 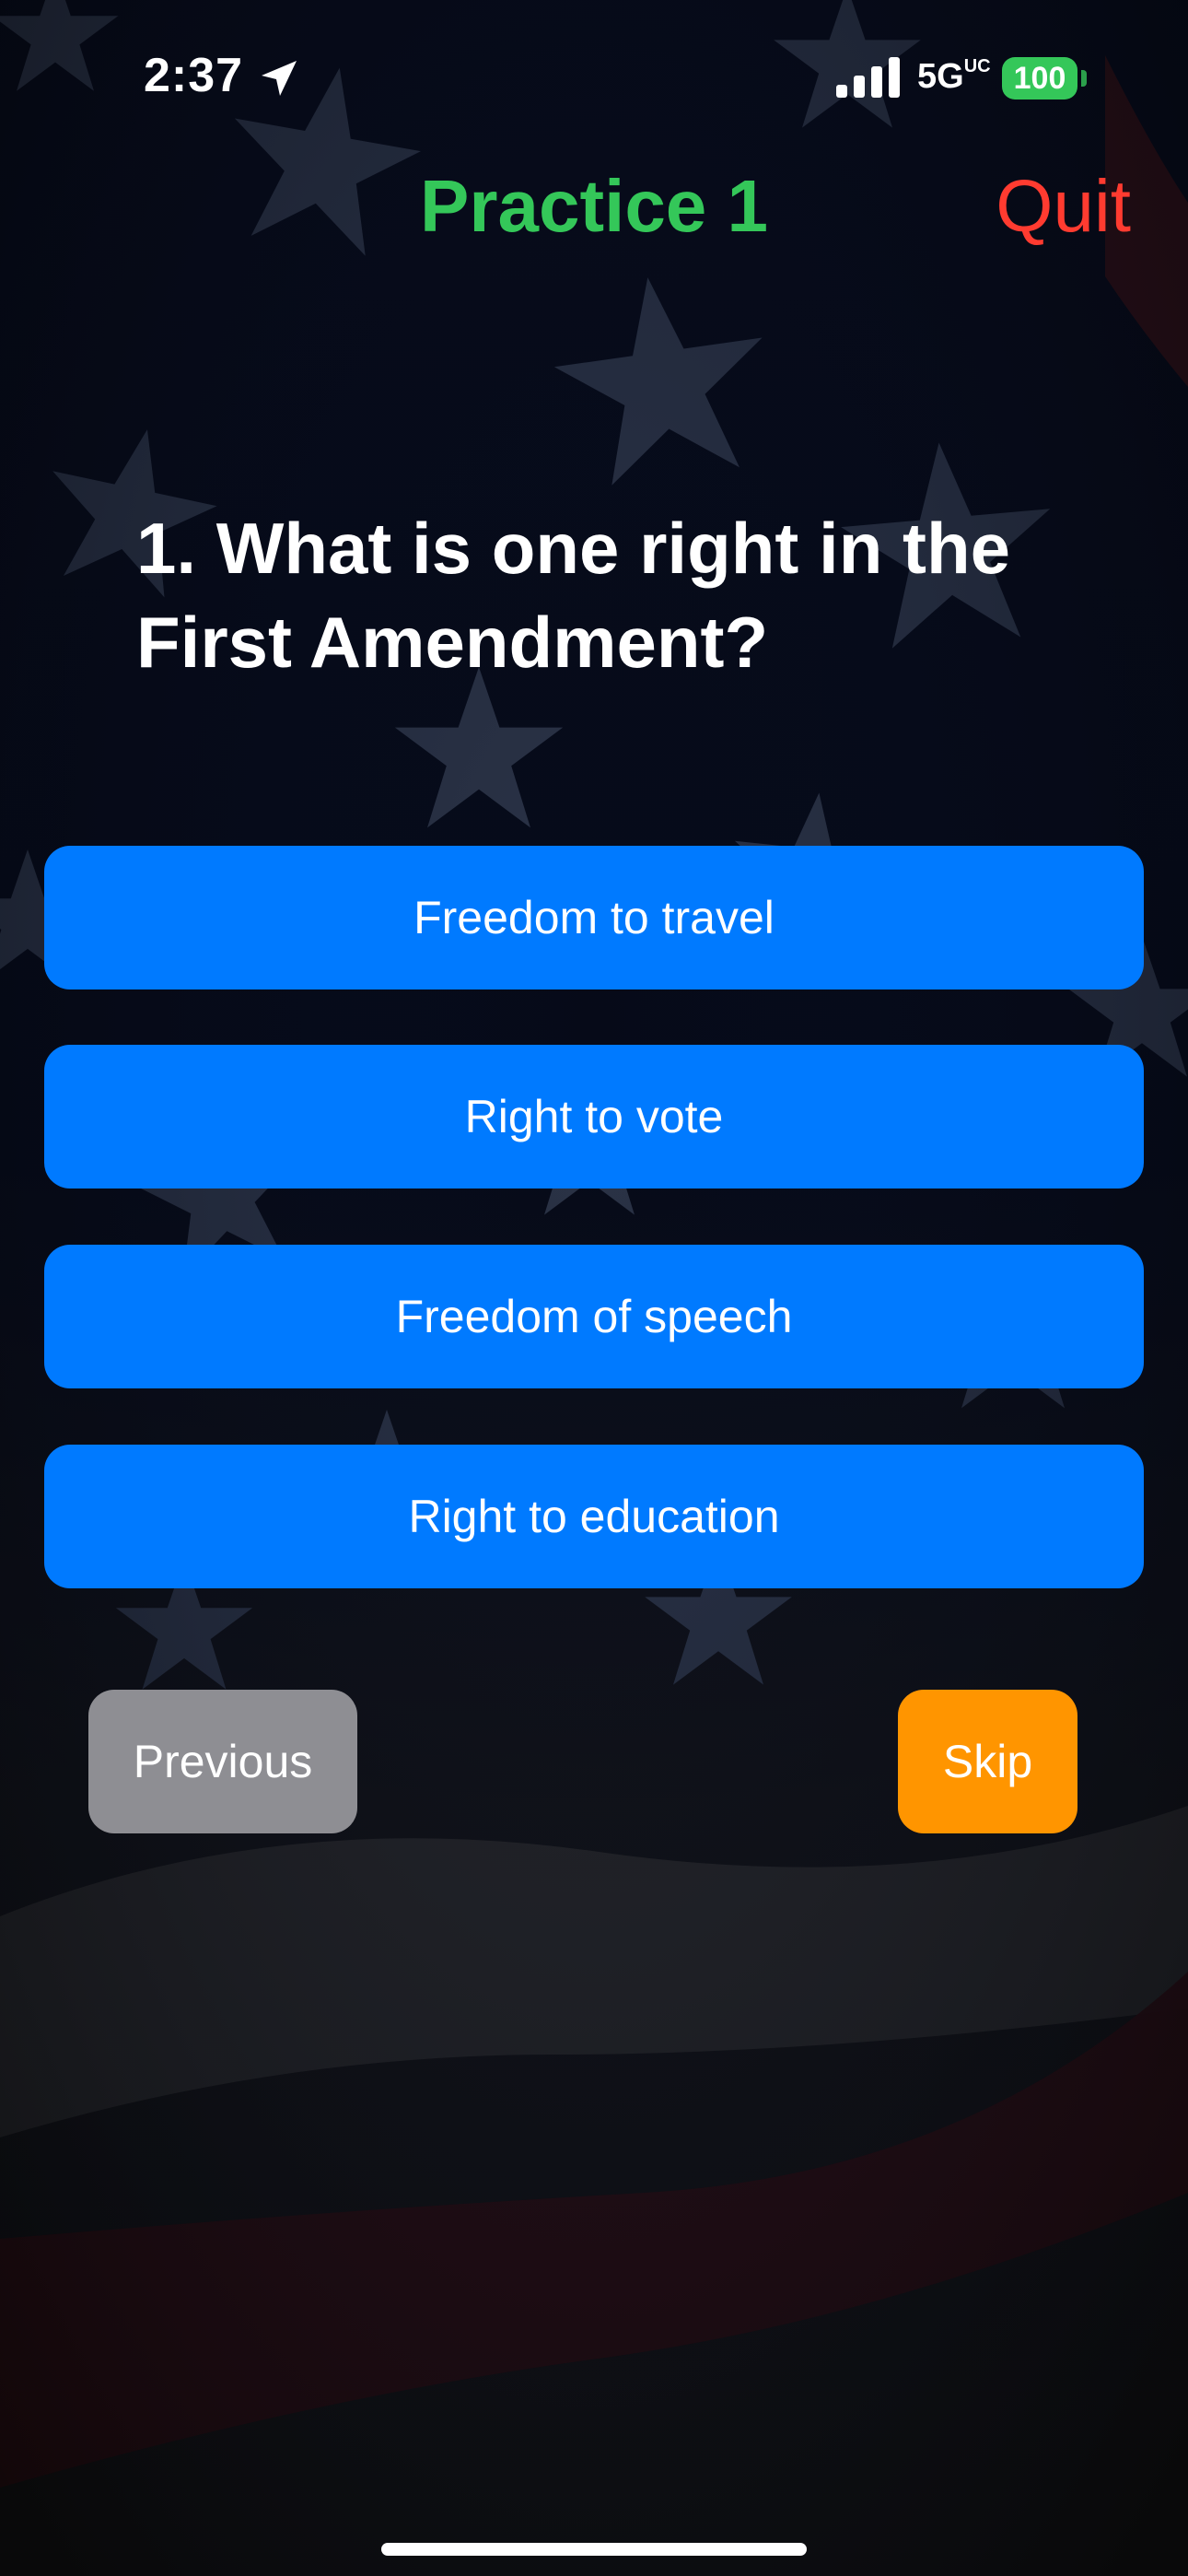 I want to click on network-type-label: 5G, so click(x=940, y=76).